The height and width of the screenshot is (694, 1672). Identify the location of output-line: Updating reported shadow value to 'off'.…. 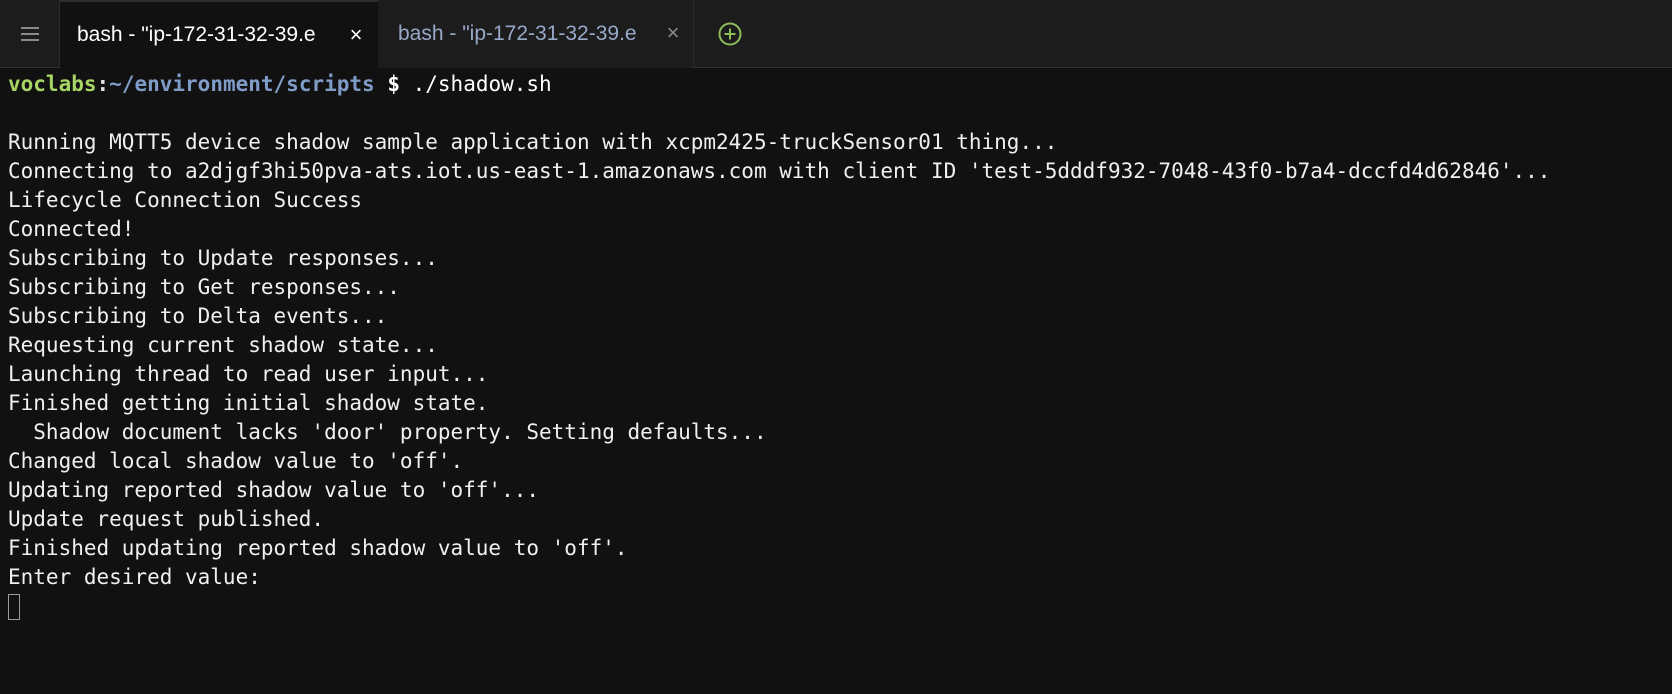
(274, 490).